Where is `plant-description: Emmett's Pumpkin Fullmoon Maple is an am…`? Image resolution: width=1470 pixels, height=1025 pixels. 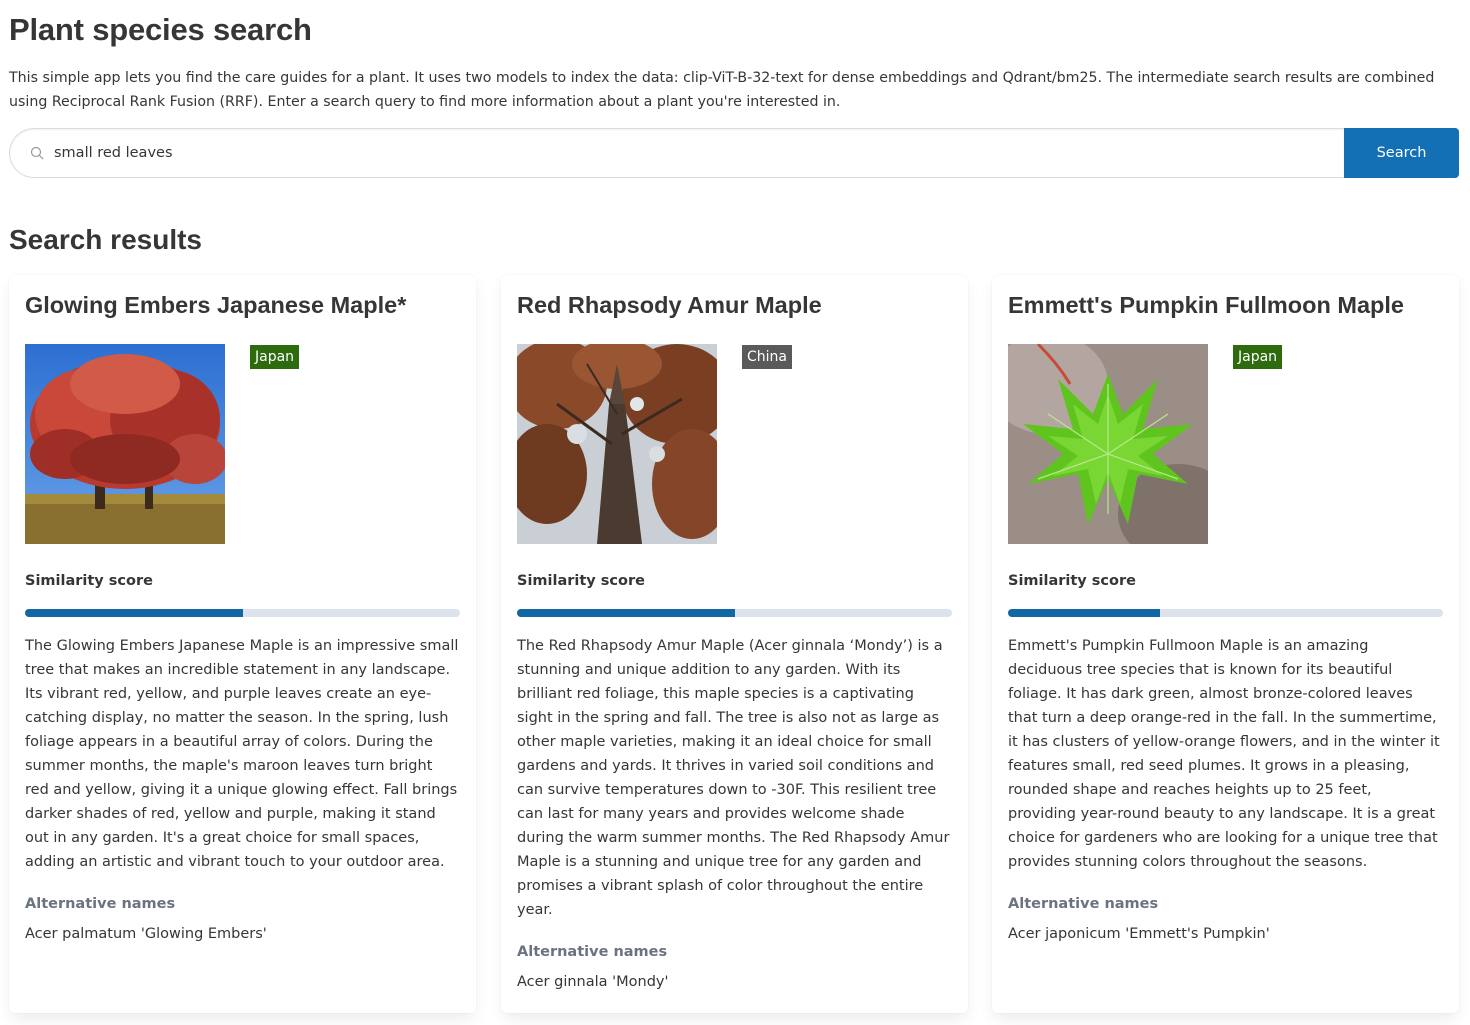 plant-description: Emmett's Pumpkin Fullmoon Maple is an am… is located at coordinates (1224, 754).